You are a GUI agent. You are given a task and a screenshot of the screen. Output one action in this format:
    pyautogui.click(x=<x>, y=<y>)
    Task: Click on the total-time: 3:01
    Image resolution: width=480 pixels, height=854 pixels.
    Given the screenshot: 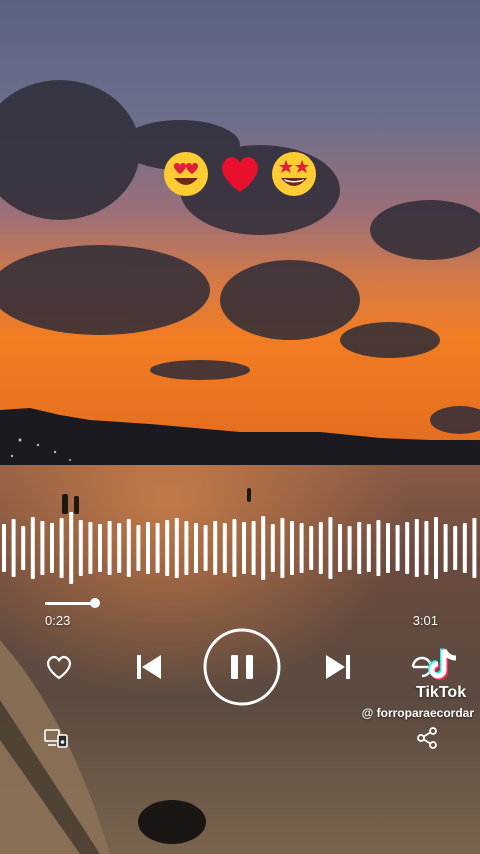 What is the action you would take?
    pyautogui.click(x=425, y=620)
    